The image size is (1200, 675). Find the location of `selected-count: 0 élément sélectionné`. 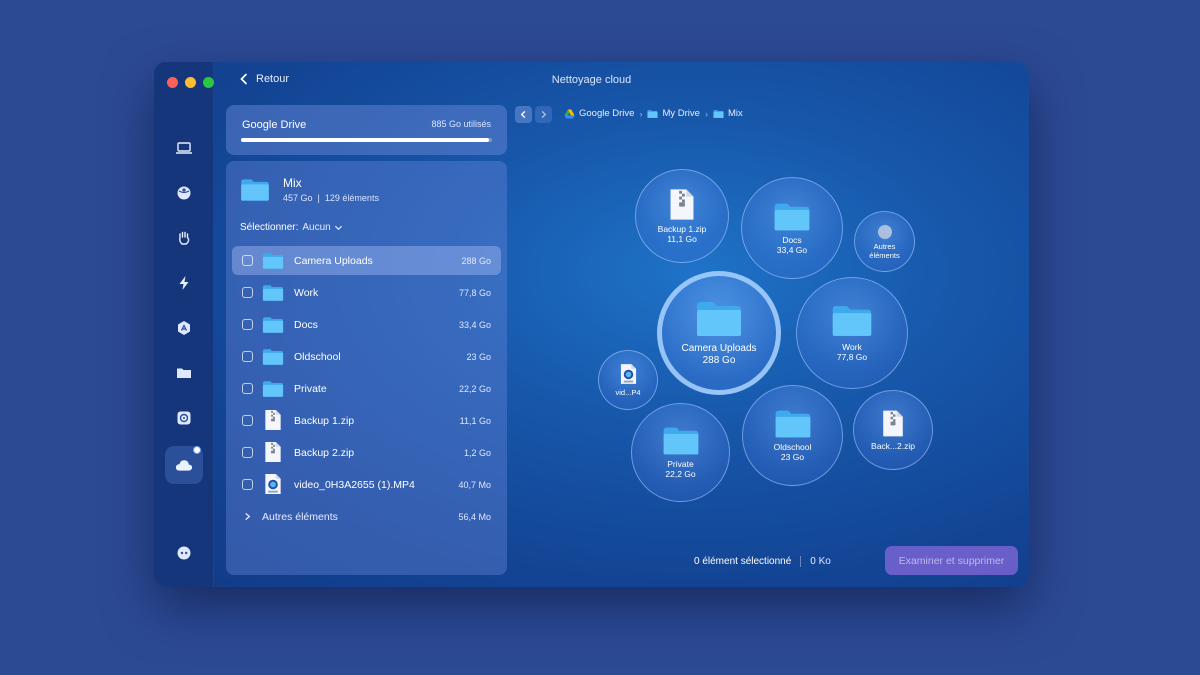

selected-count: 0 élément sélectionné is located at coordinates (743, 561).